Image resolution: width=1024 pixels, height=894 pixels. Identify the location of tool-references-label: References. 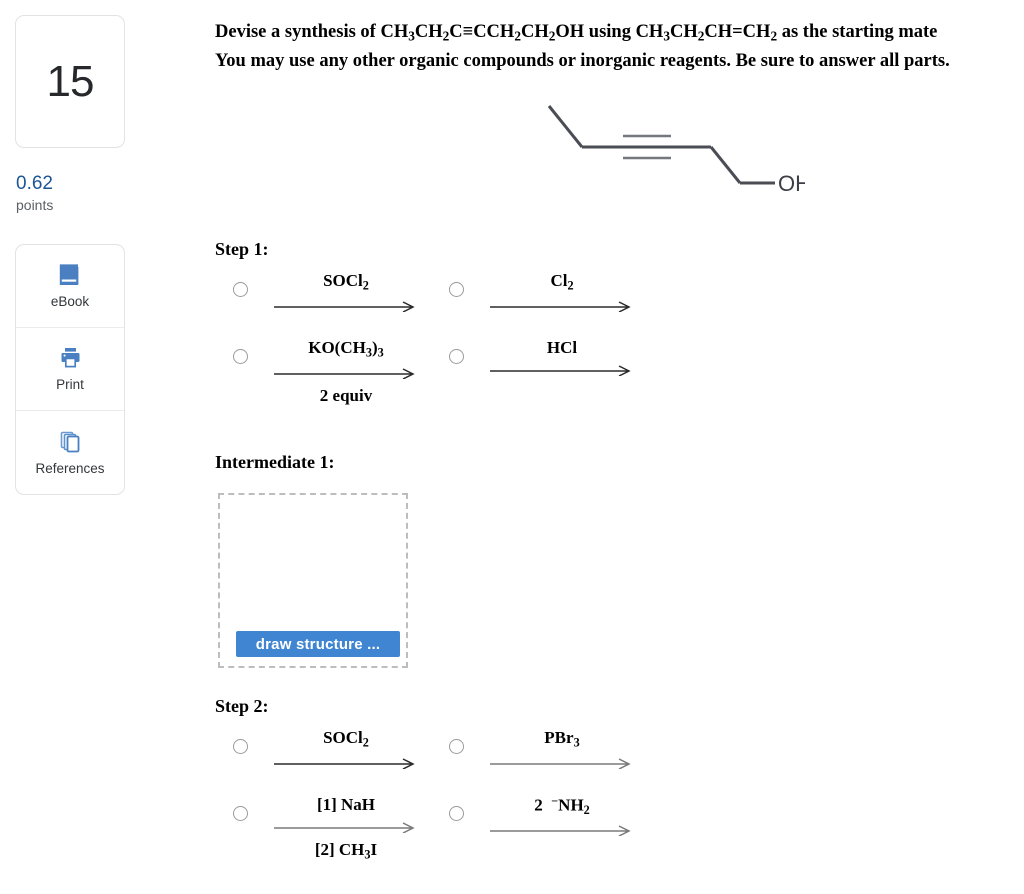
(70, 468).